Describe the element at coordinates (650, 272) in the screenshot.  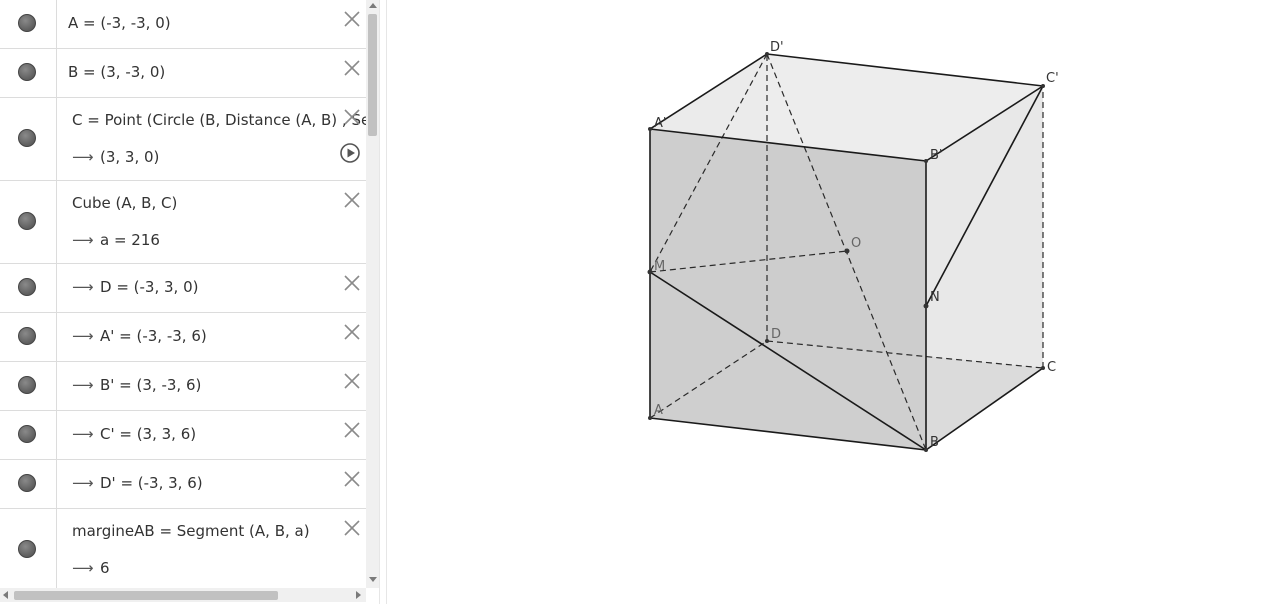
I see `point-M` at that location.